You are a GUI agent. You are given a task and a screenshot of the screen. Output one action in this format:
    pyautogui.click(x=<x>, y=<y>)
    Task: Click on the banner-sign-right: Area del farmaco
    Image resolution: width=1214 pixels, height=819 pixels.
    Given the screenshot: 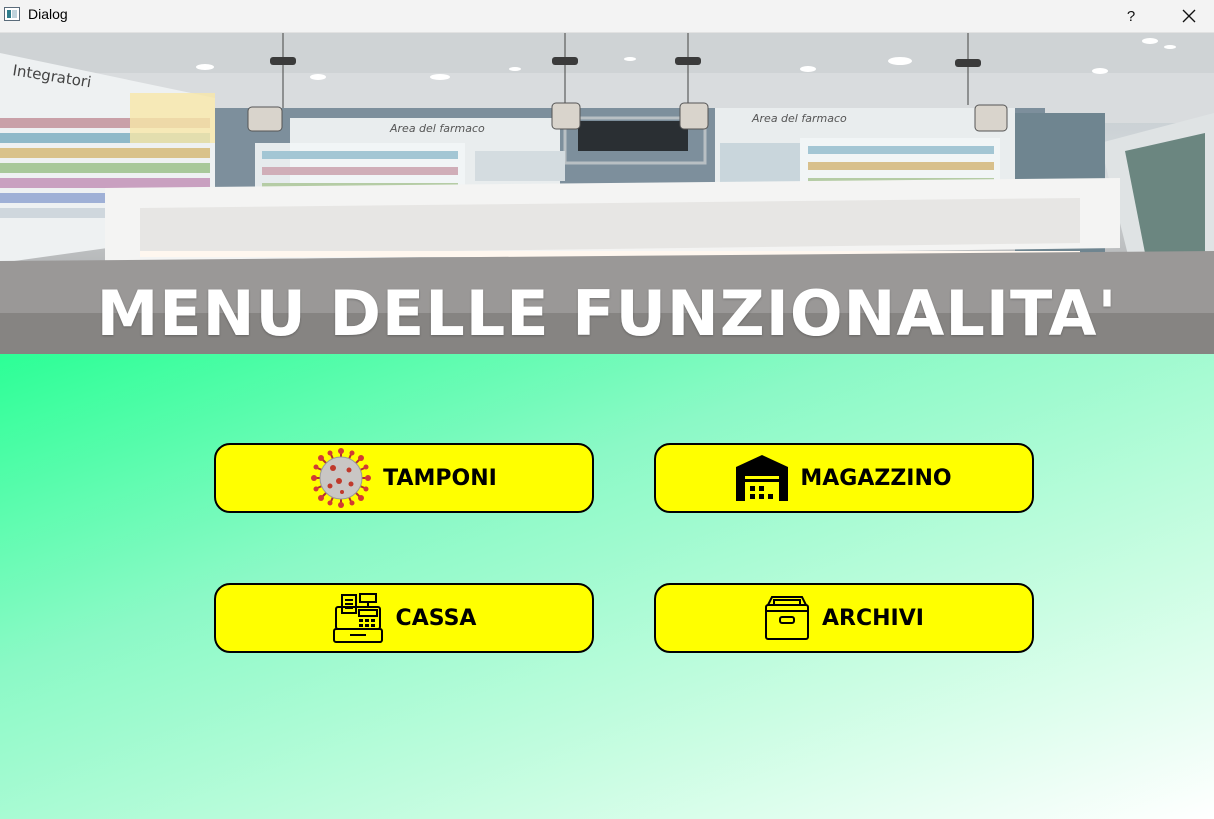 What is the action you would take?
    pyautogui.click(x=799, y=118)
    